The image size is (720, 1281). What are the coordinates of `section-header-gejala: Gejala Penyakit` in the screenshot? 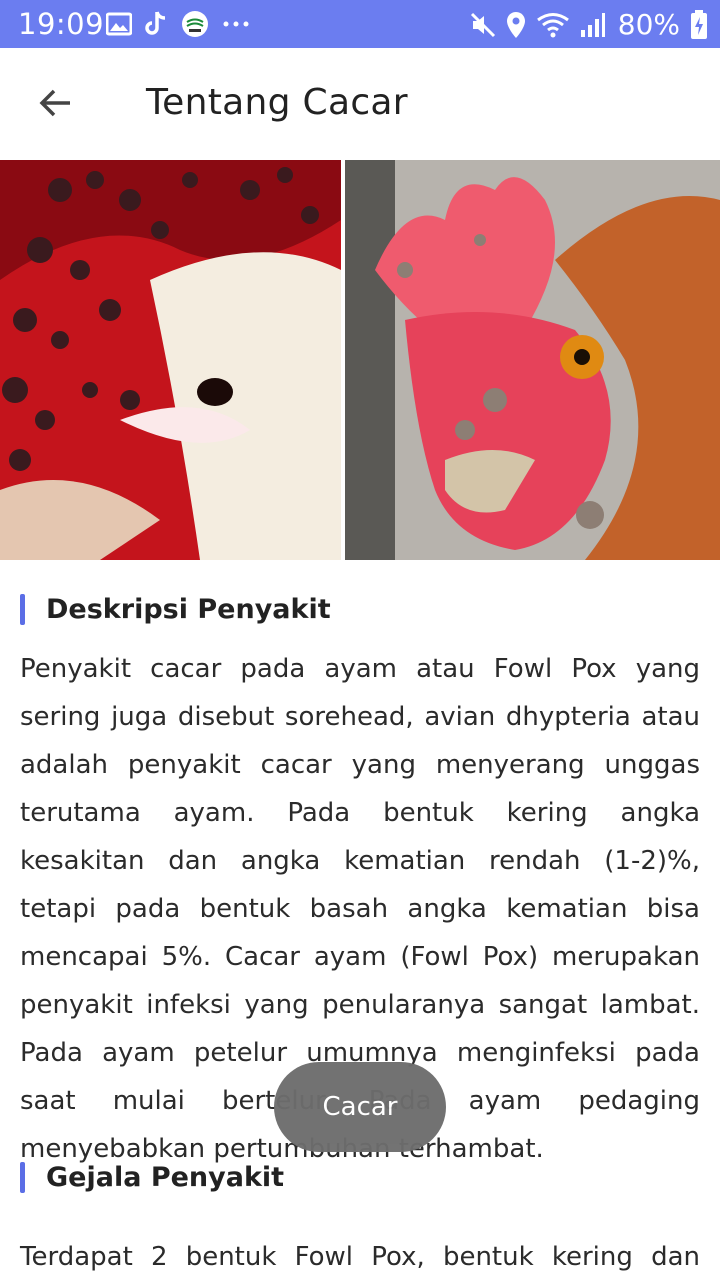 It's located at (152, 1177).